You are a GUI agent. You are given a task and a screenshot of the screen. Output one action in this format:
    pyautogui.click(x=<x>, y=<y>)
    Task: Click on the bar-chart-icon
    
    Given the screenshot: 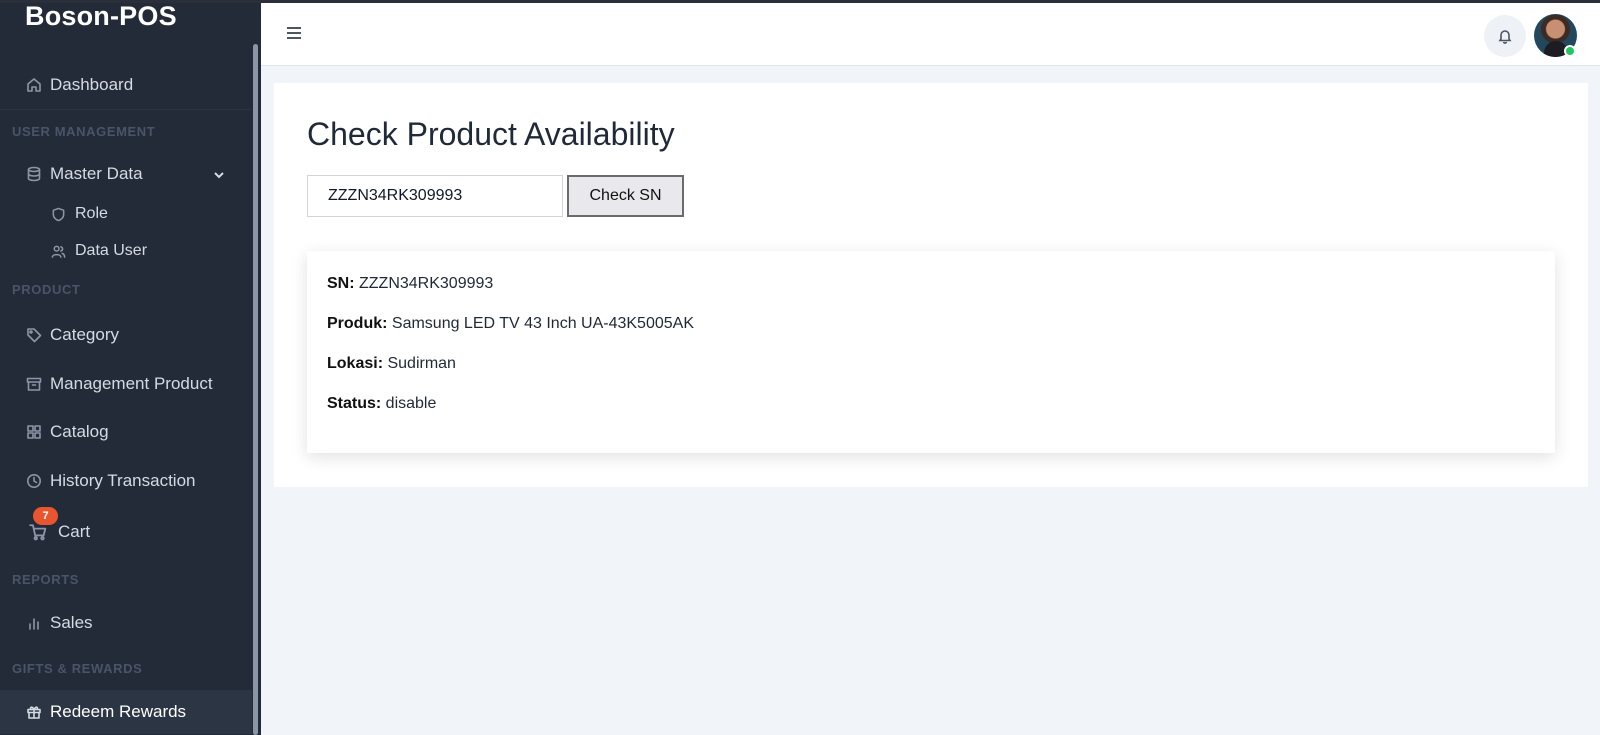 What is the action you would take?
    pyautogui.click(x=33, y=623)
    